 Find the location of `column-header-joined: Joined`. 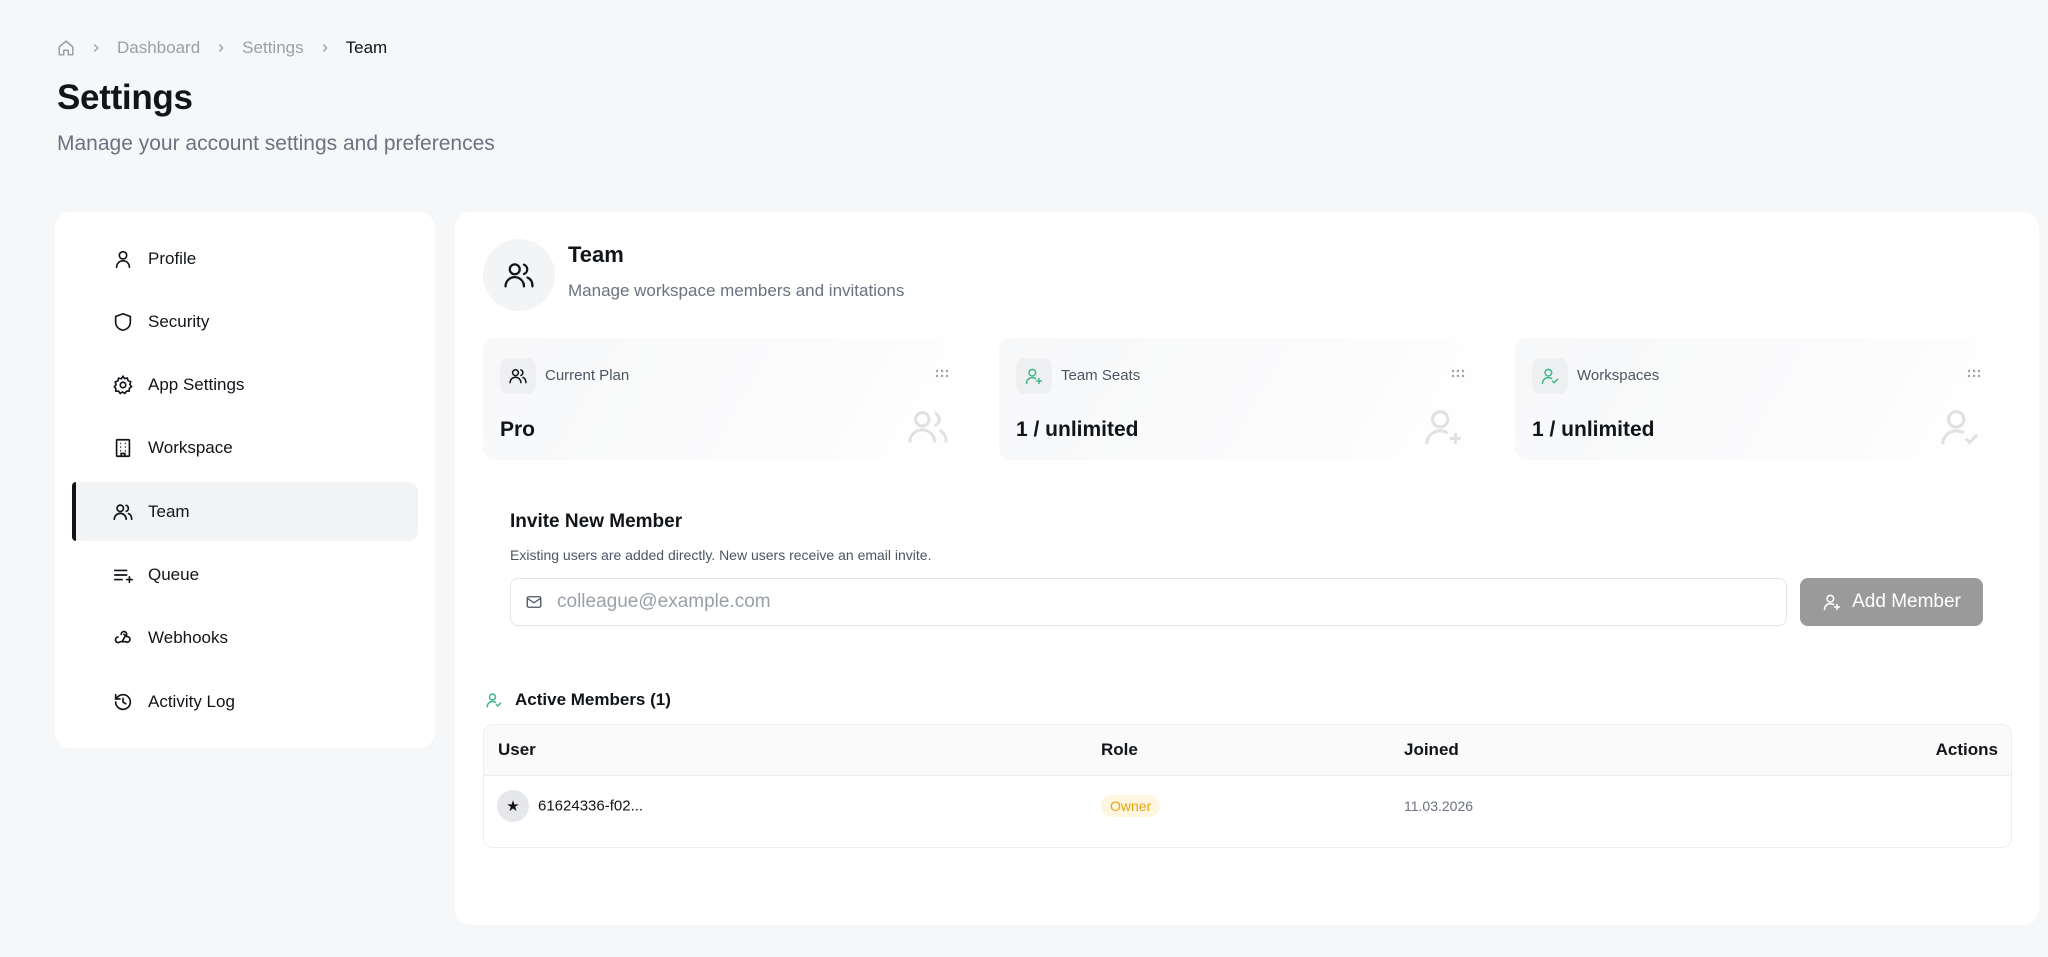

column-header-joined: Joined is located at coordinates (1431, 749).